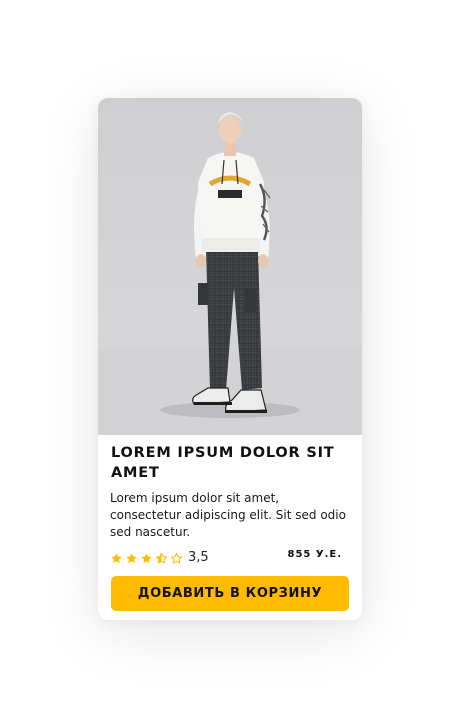 This screenshot has height=718, width=460. I want to click on product-price: 855 У.Е., so click(314, 554).